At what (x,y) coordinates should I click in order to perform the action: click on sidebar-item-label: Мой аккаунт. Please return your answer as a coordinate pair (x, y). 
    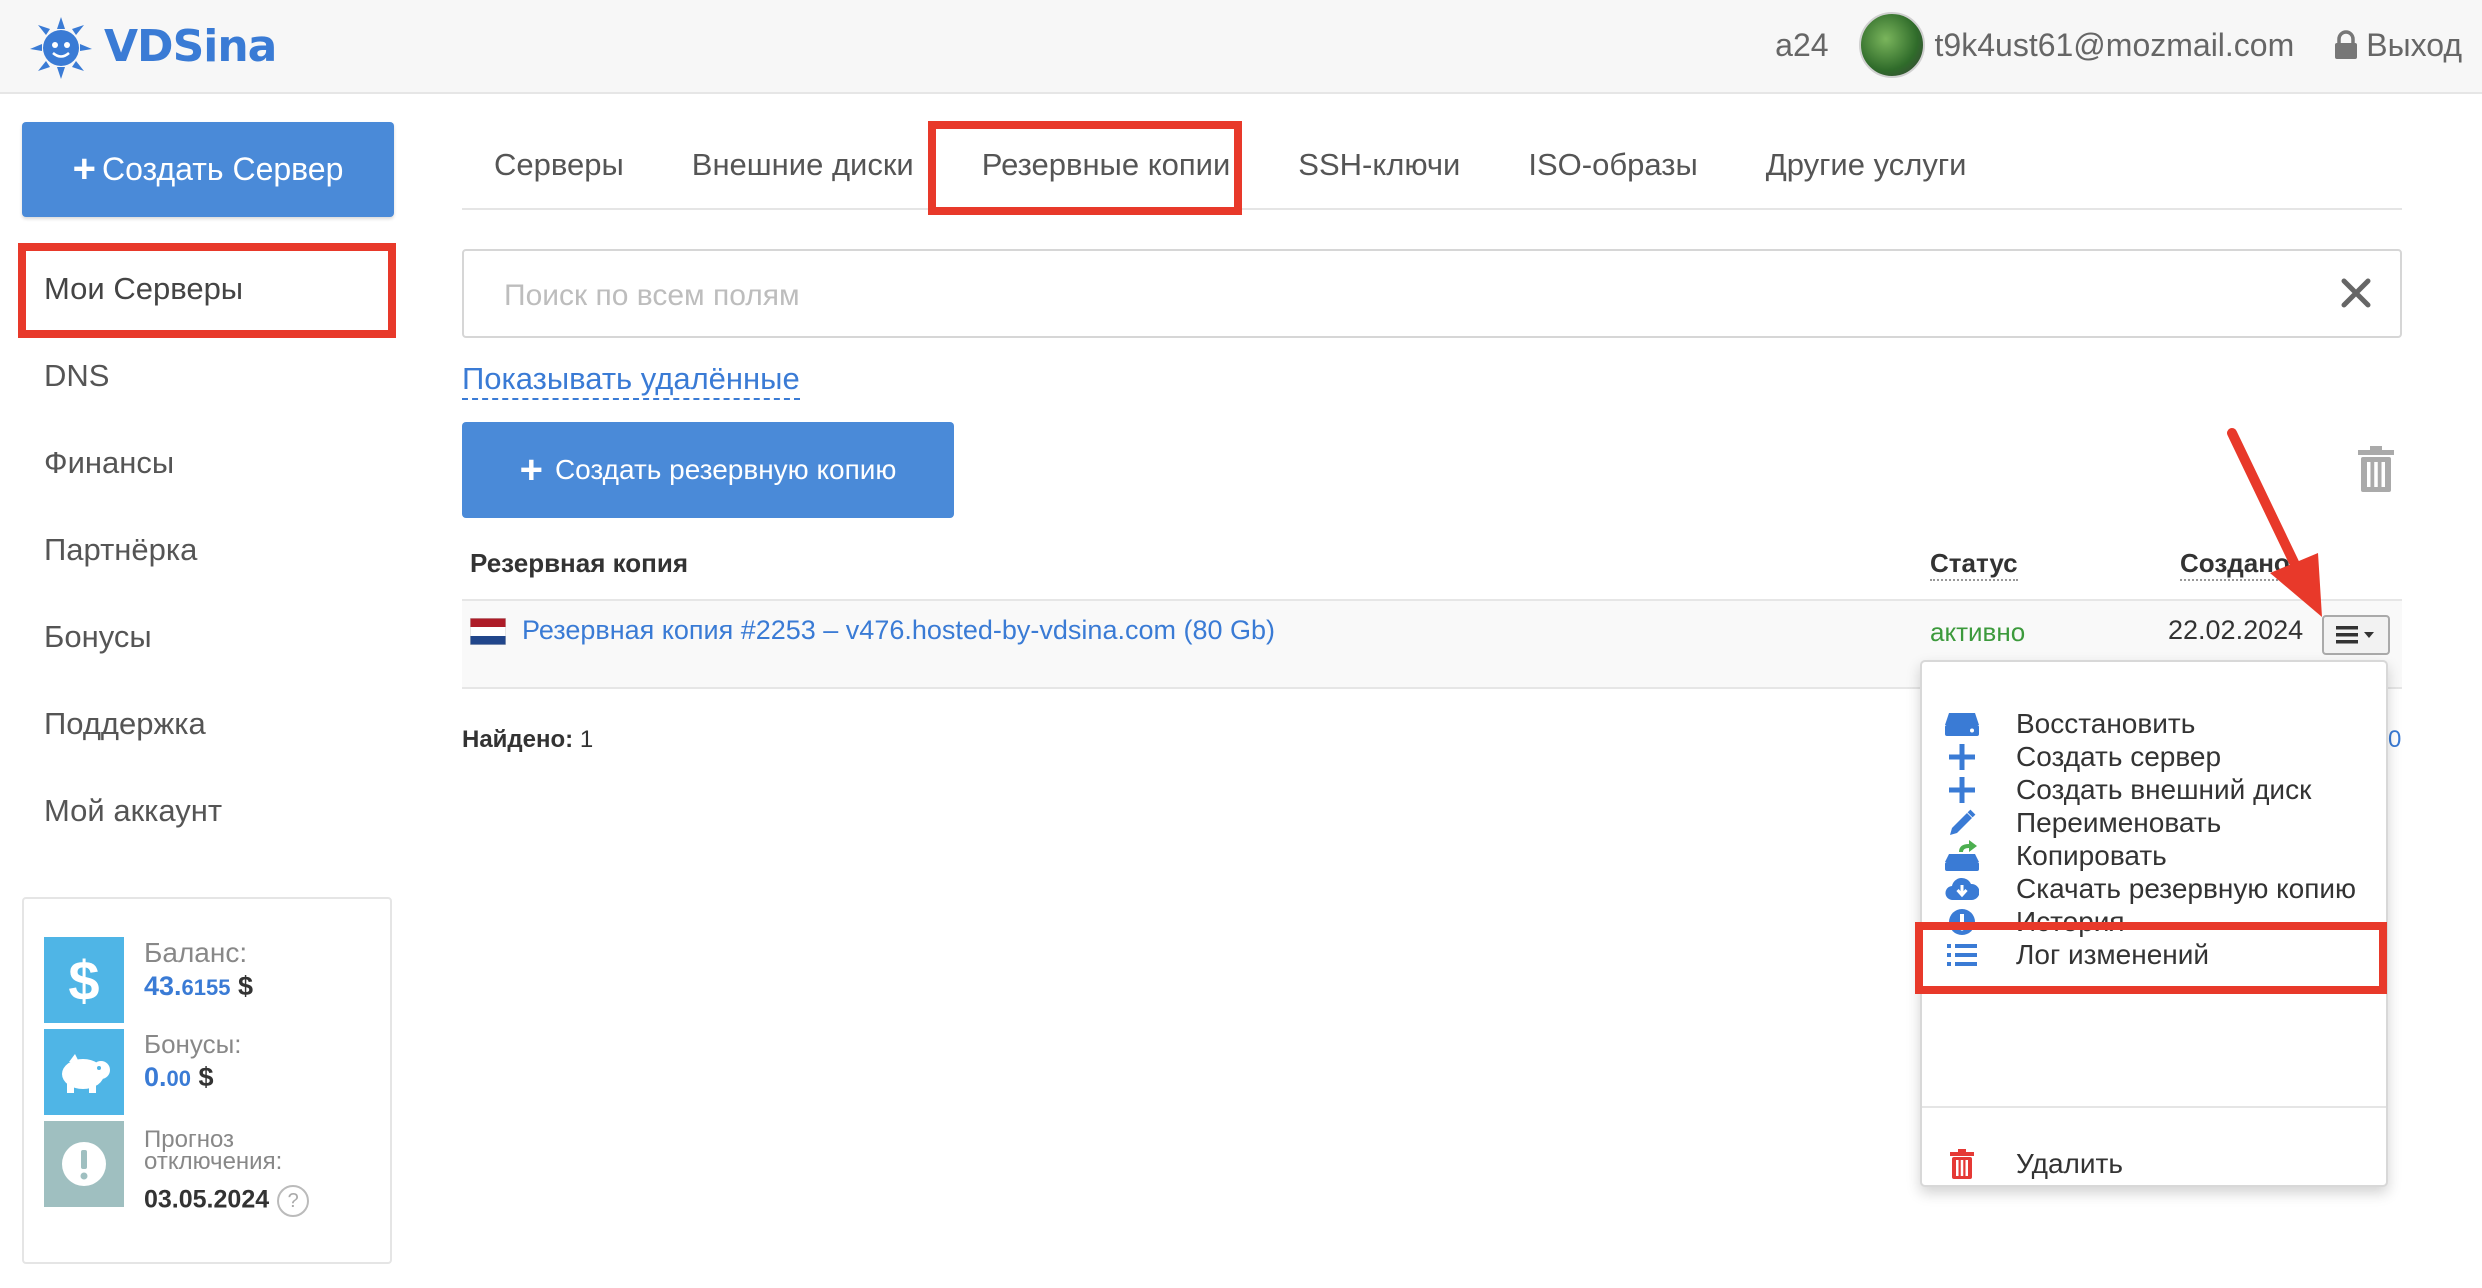
    Looking at the image, I should click on (133, 810).